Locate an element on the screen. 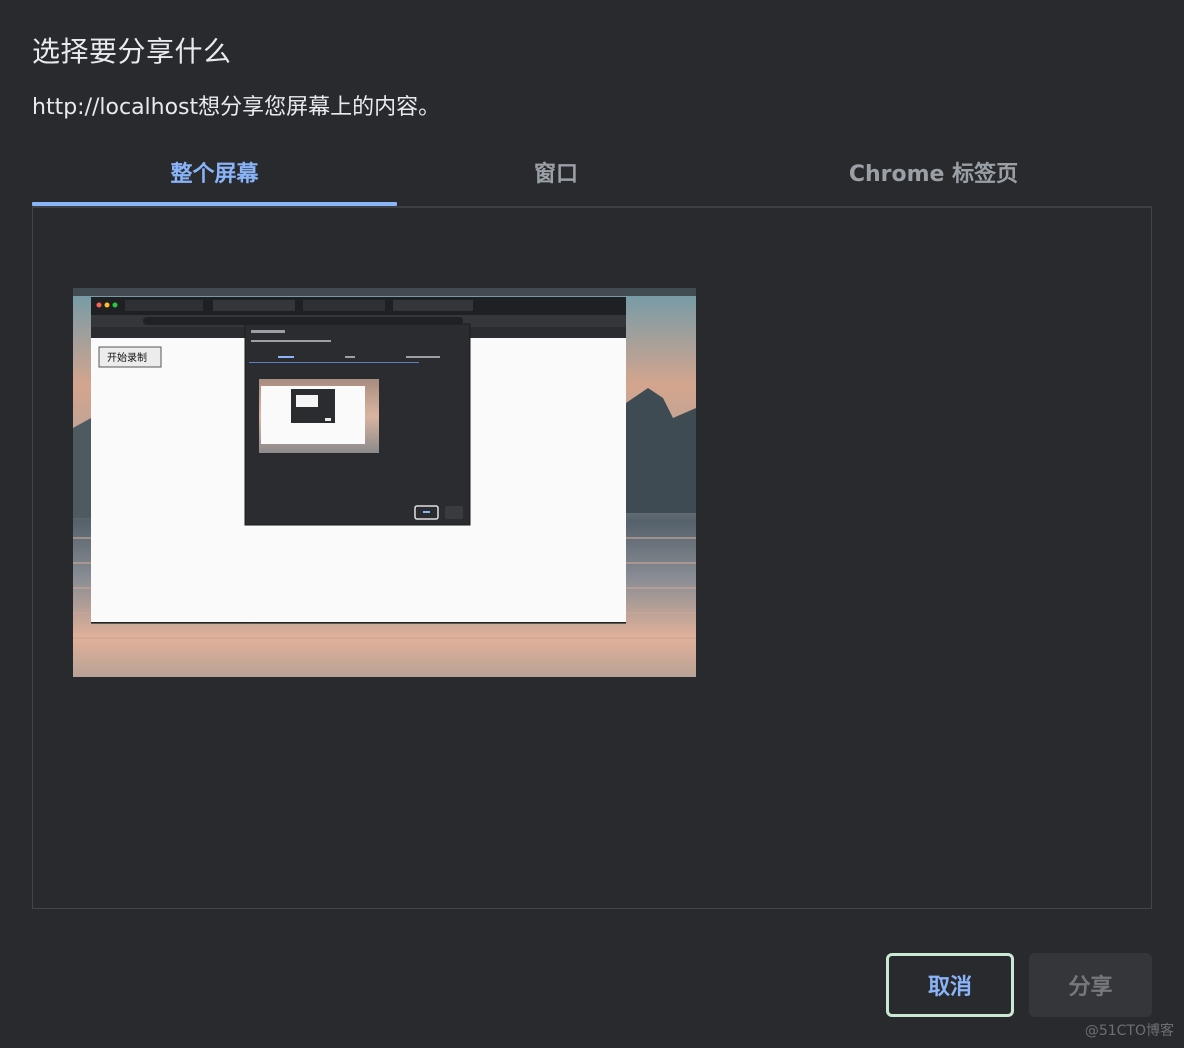 This screenshot has height=1048, width=1184. tab-window: 窗口 is located at coordinates (556, 177).